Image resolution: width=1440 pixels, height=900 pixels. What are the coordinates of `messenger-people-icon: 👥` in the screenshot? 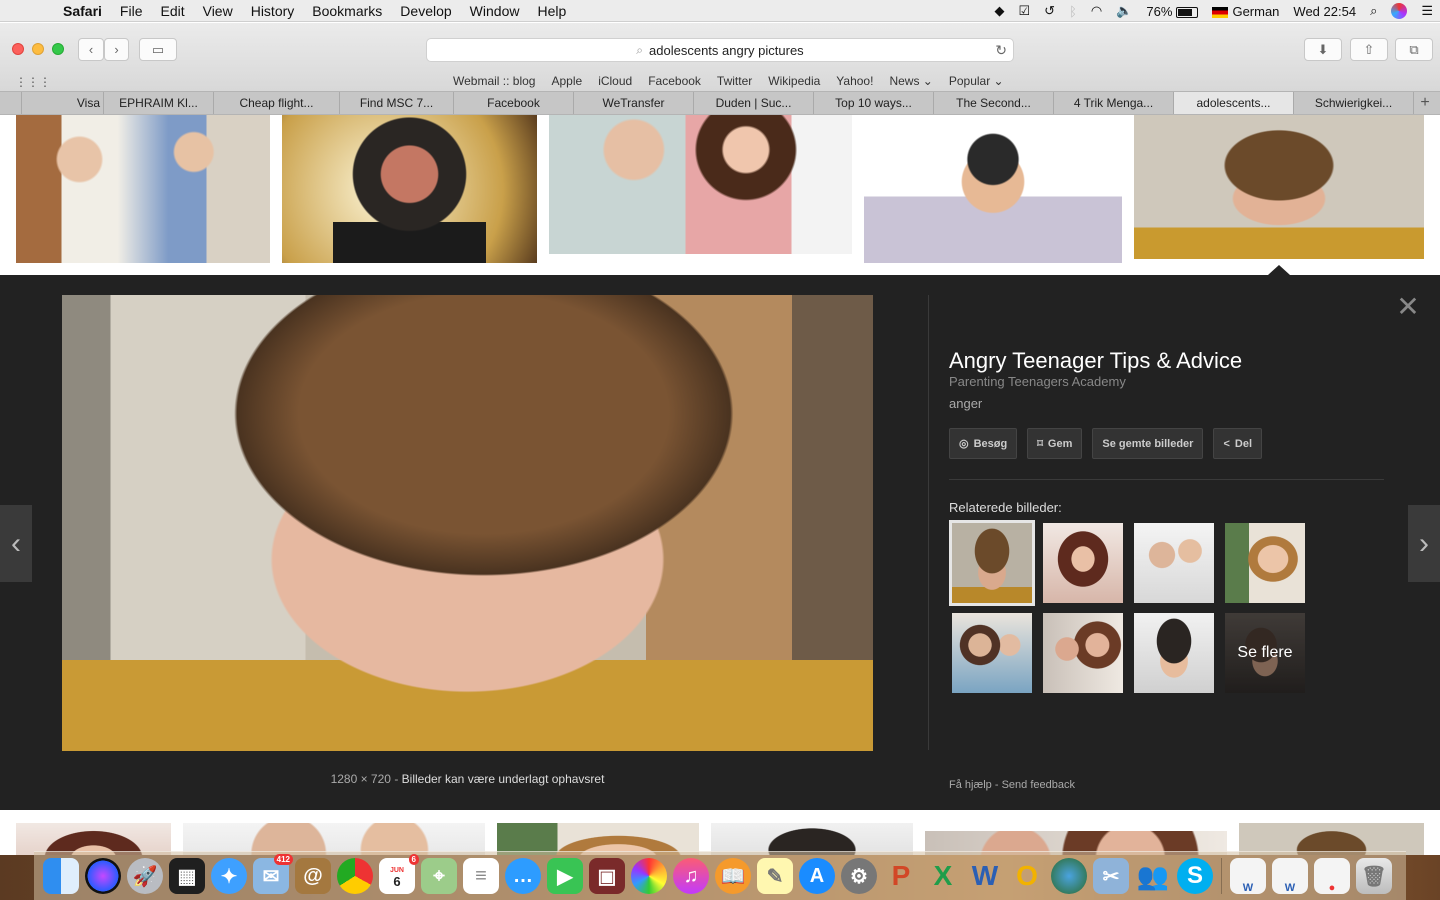 It's located at (1153, 876).